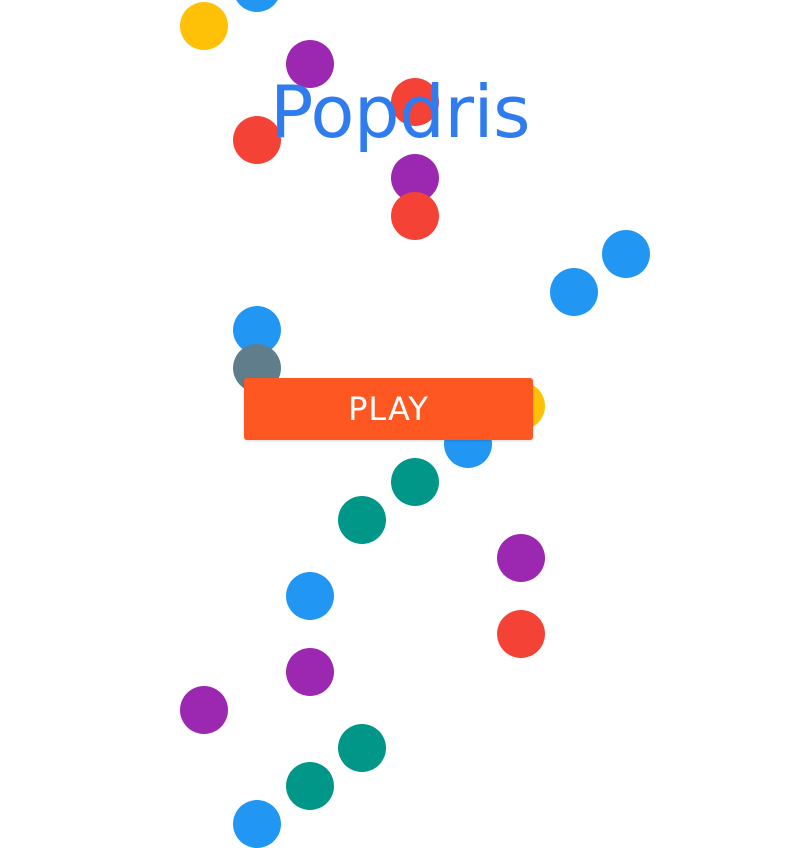 The height and width of the screenshot is (848, 800). What do you see at coordinates (400, 112) in the screenshot?
I see `game-title: Popdris` at bounding box center [400, 112].